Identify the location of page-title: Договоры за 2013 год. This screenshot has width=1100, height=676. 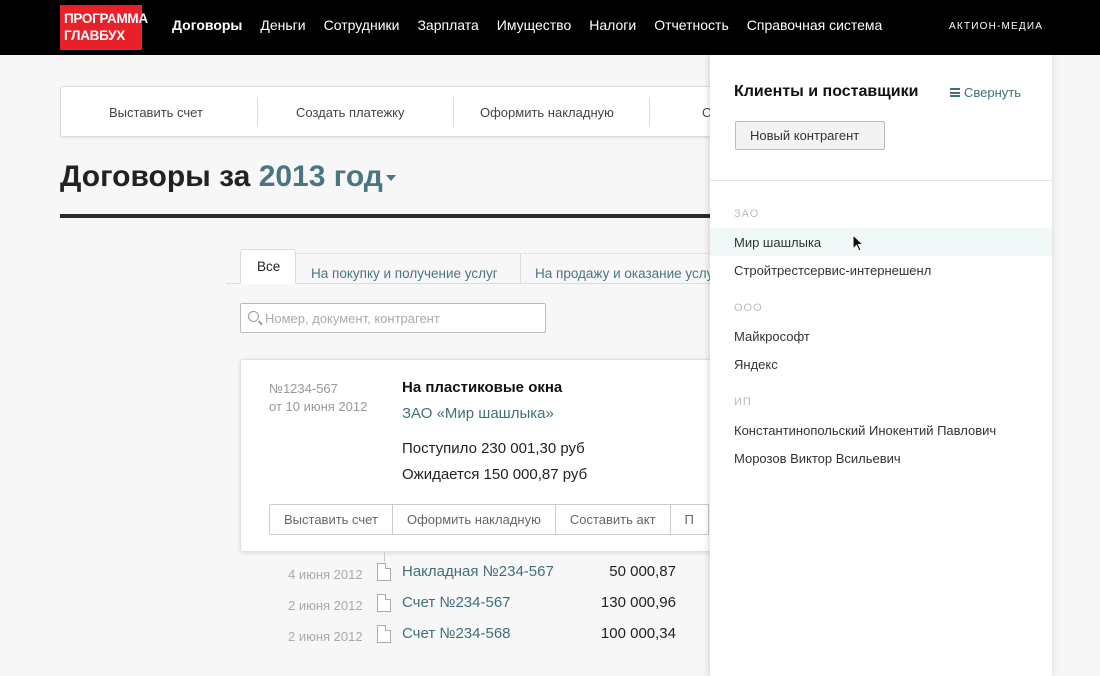
(228, 177).